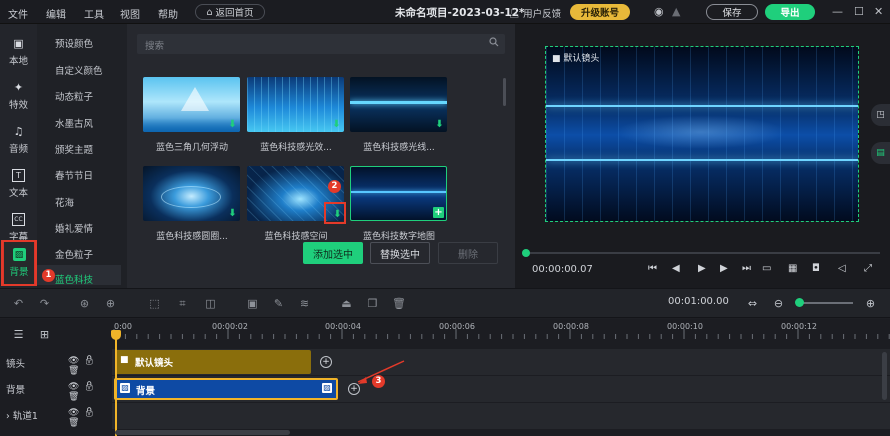  I want to click on rail-item-audio: ♫ 音频, so click(18, 140).